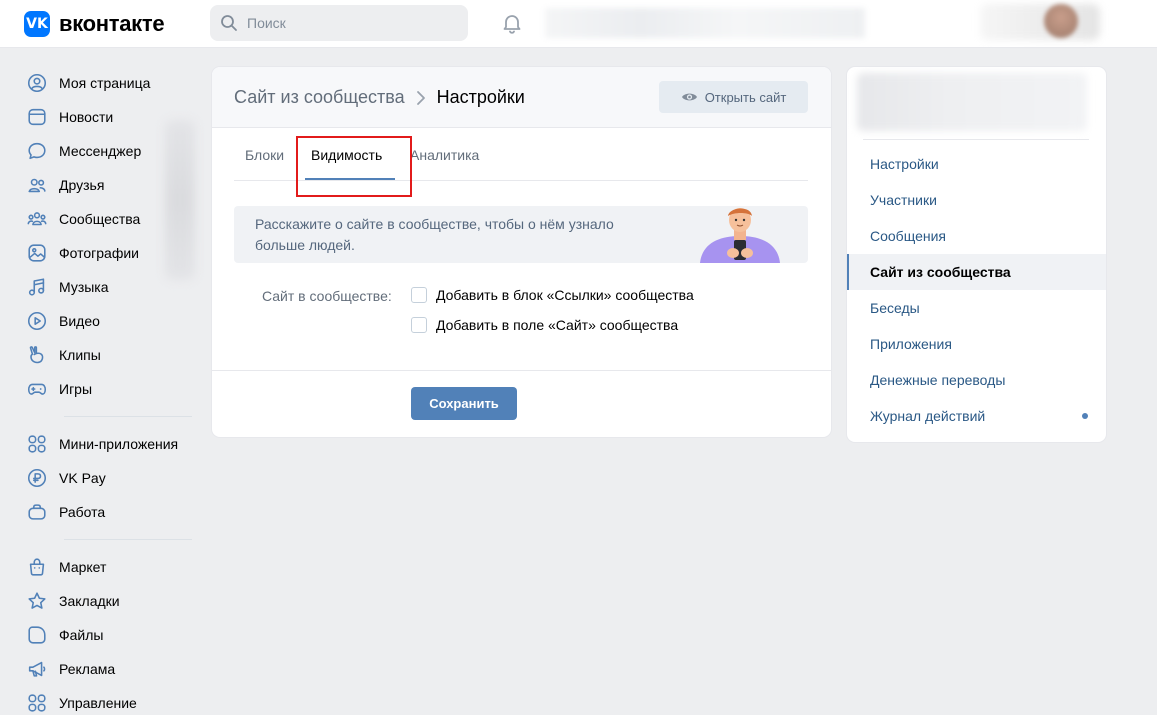 This screenshot has width=1157, height=715. I want to click on nav-item-grid: Управление, so click(109, 700).